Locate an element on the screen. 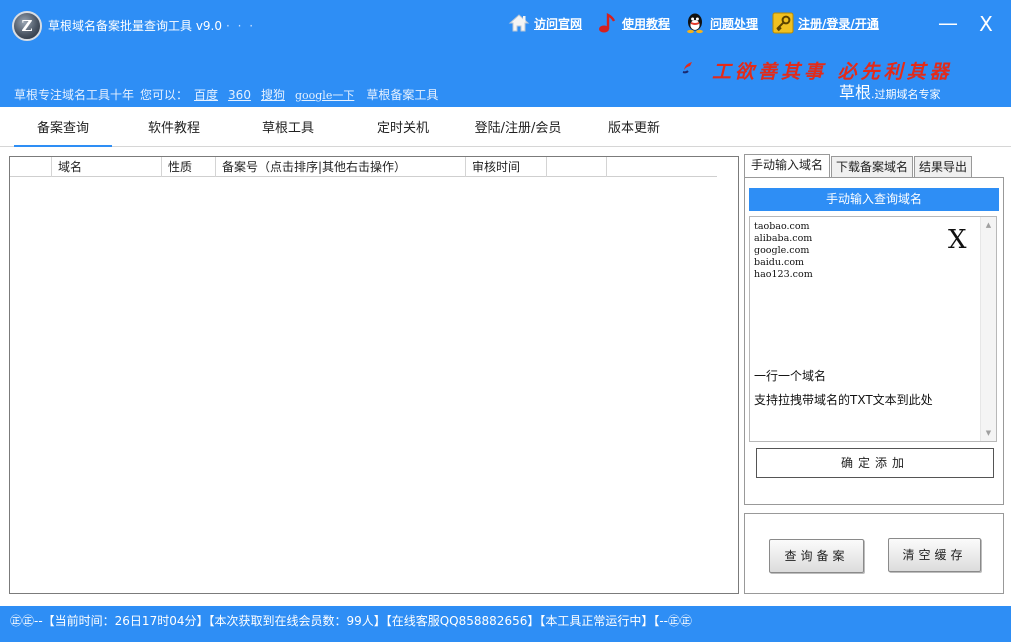 Image resolution: width=1011 pixels, height=642 pixels. tab-version-update: 版本更新 is located at coordinates (634, 127).